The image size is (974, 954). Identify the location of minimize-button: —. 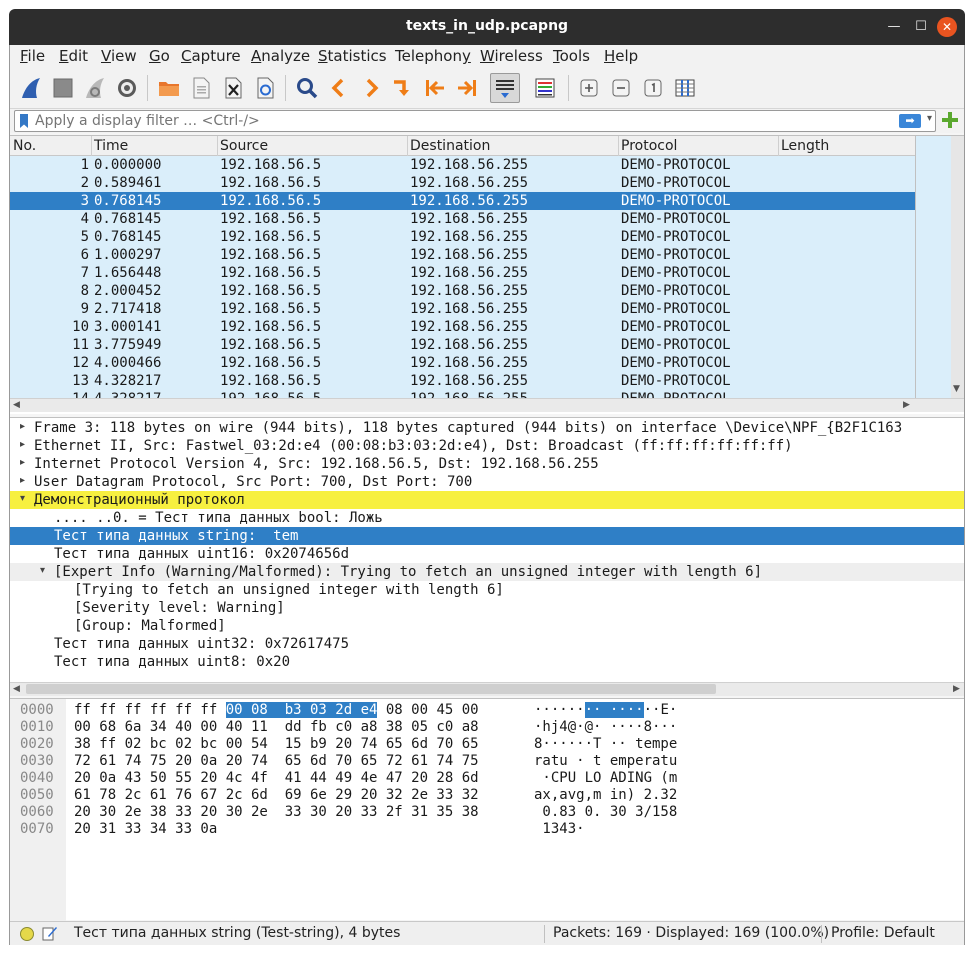
(894, 27).